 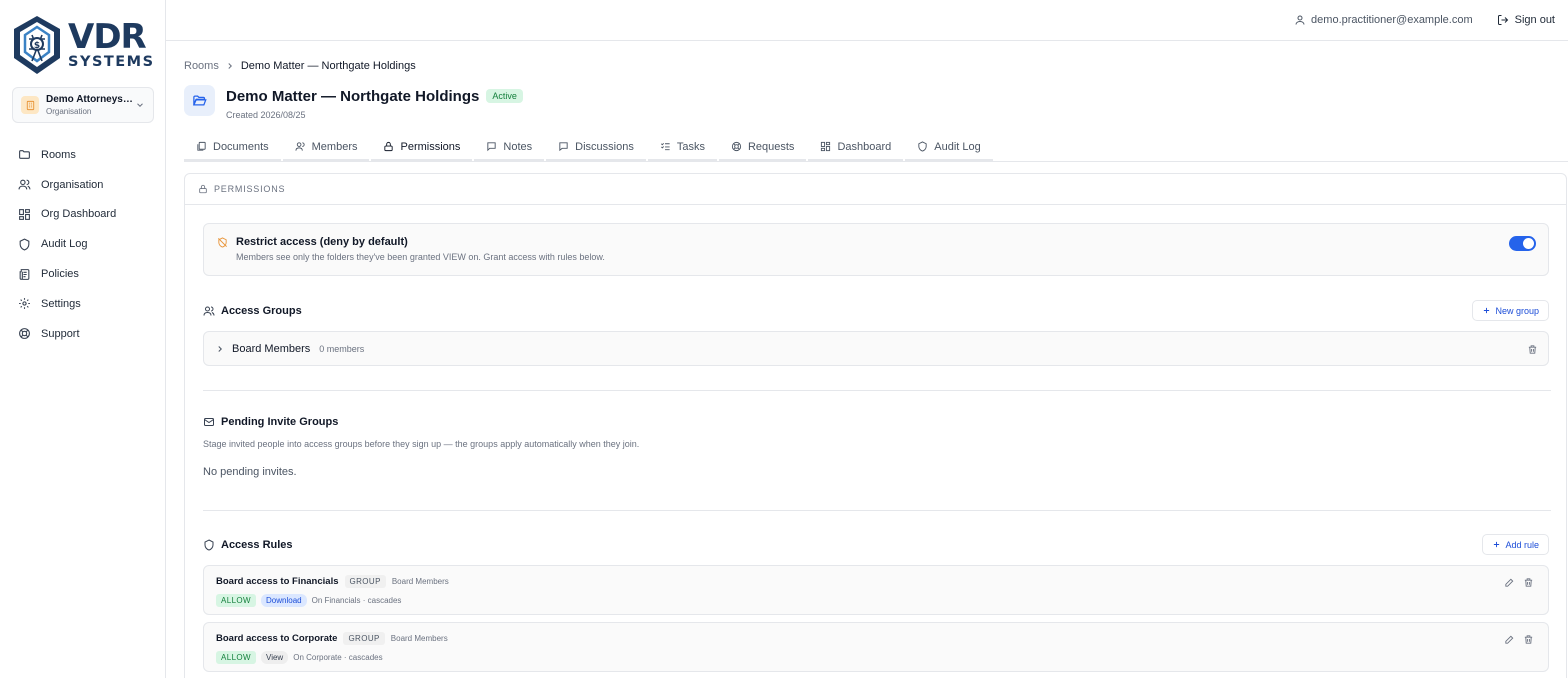 I want to click on gear-icon, so click(x=24, y=304).